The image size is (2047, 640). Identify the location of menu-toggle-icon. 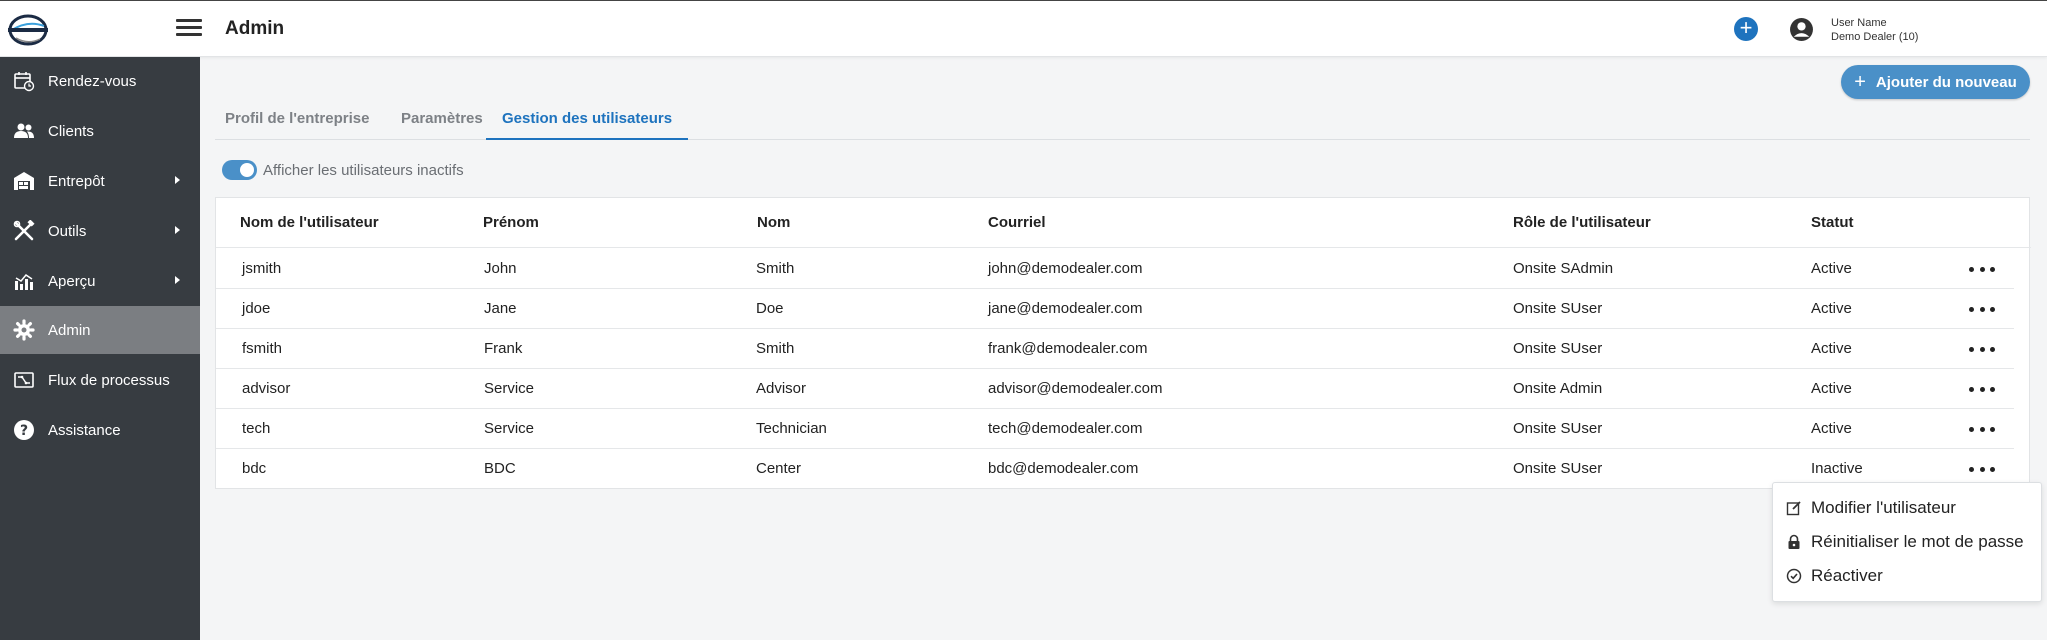
(189, 30).